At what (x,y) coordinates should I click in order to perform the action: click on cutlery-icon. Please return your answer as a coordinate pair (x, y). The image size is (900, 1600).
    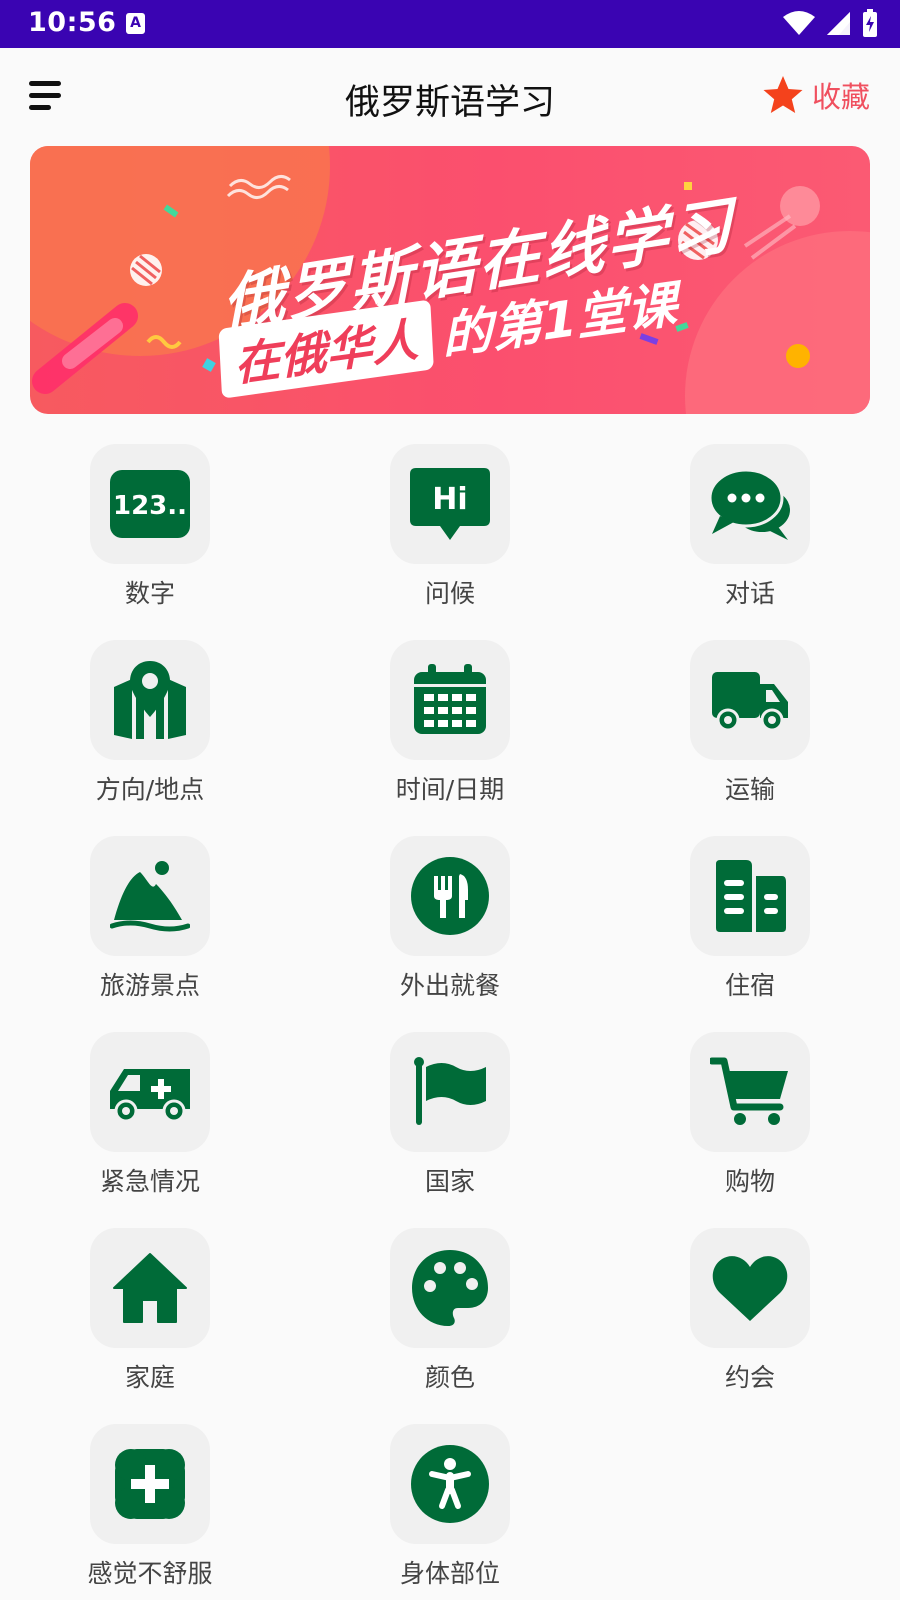
    Looking at the image, I should click on (450, 896).